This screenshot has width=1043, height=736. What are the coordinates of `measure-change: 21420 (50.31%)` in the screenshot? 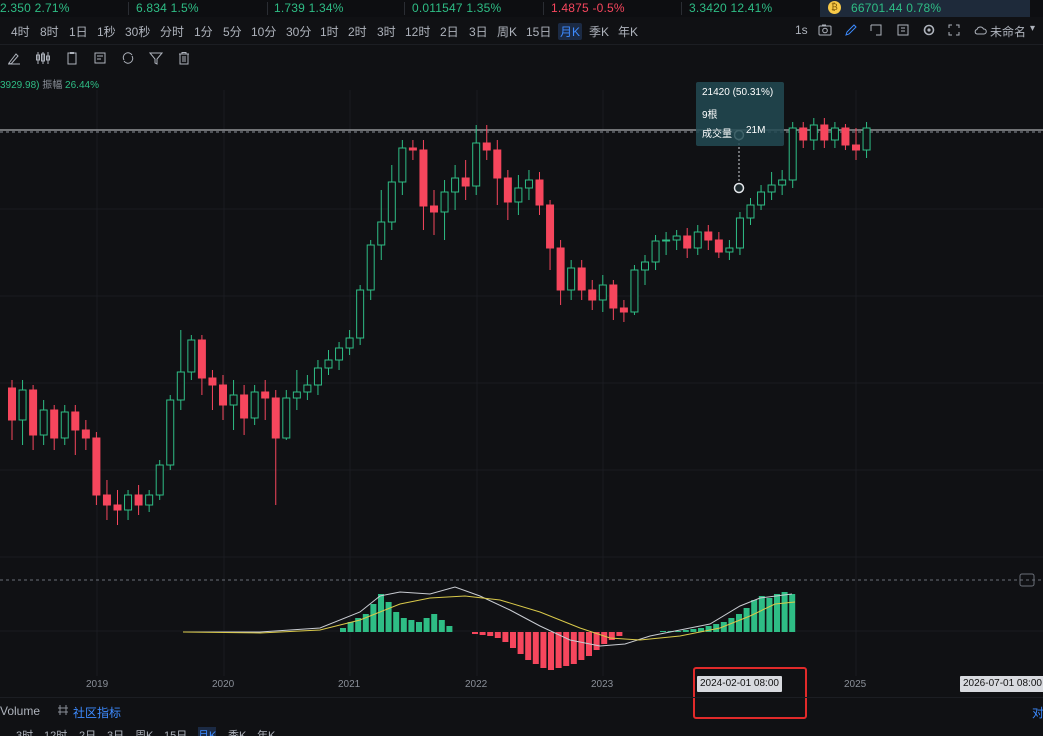 It's located at (738, 92).